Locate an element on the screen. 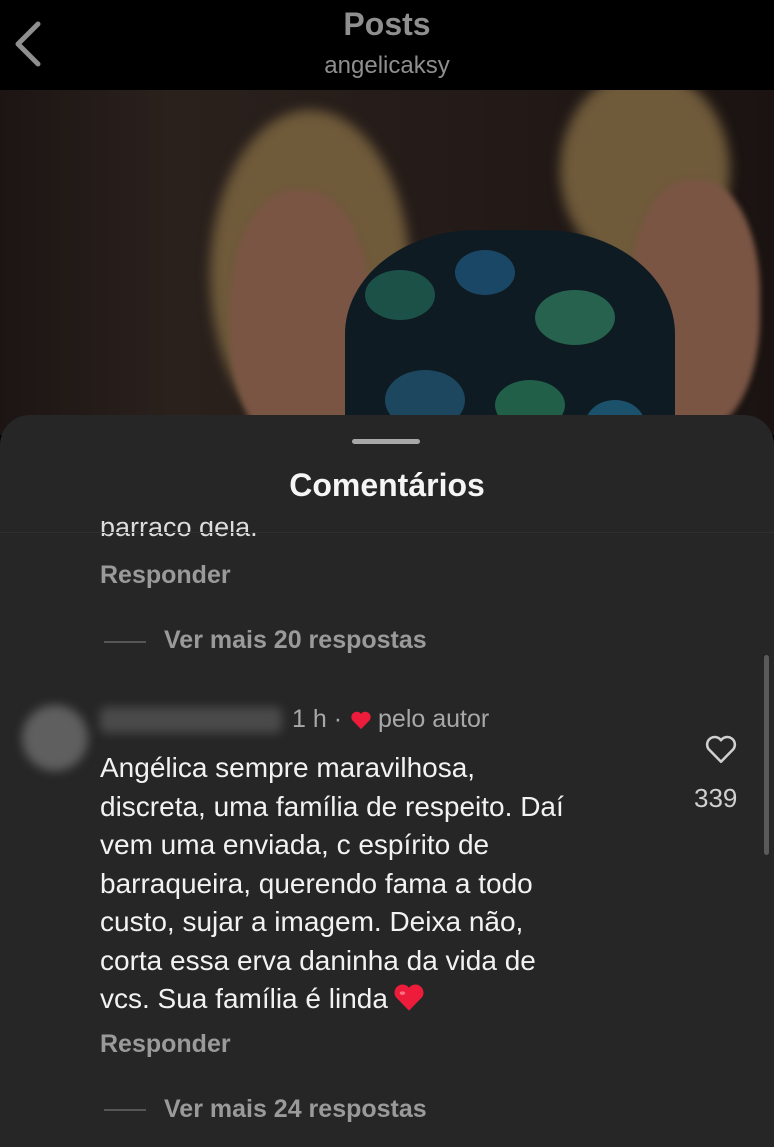 This screenshot has height=1147, width=774. heart-outline-icon is located at coordinates (721, 749).